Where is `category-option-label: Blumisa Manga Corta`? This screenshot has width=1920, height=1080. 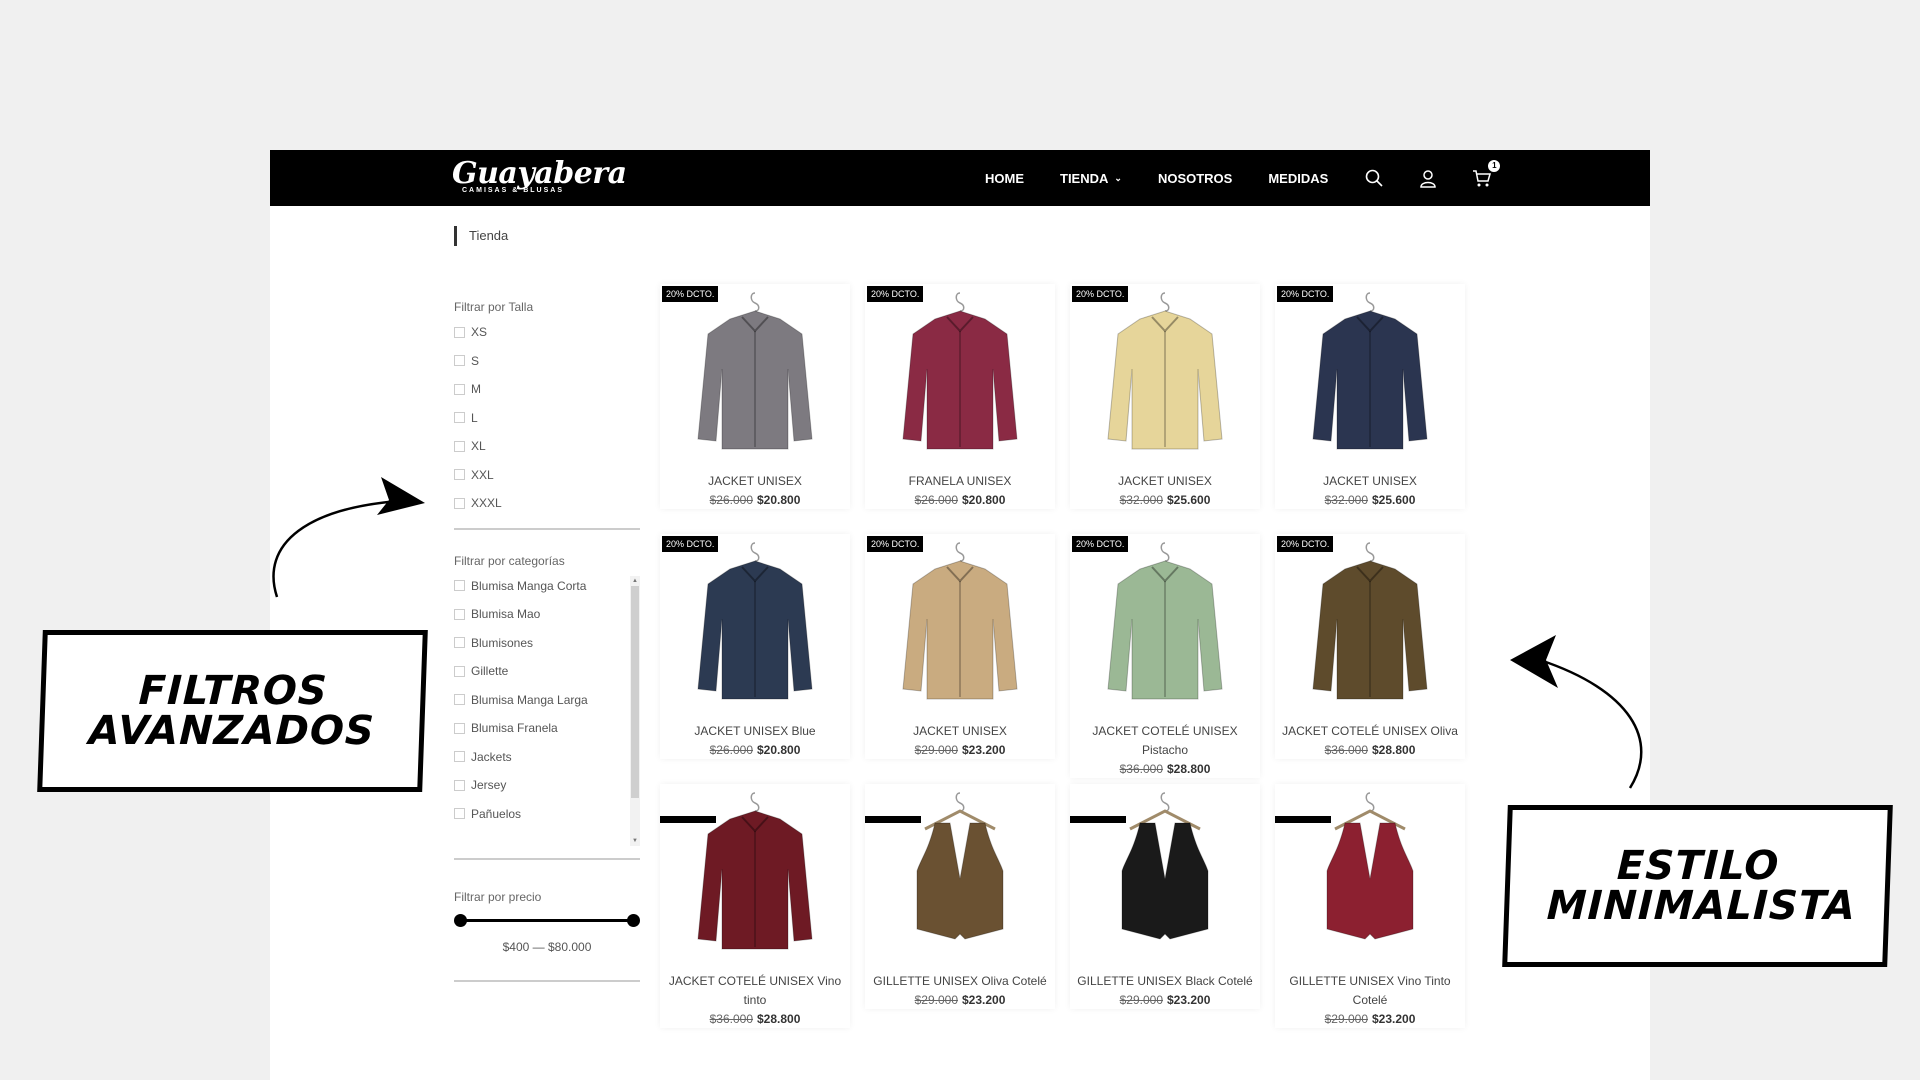 category-option-label: Blumisa Manga Corta is located at coordinates (529, 585).